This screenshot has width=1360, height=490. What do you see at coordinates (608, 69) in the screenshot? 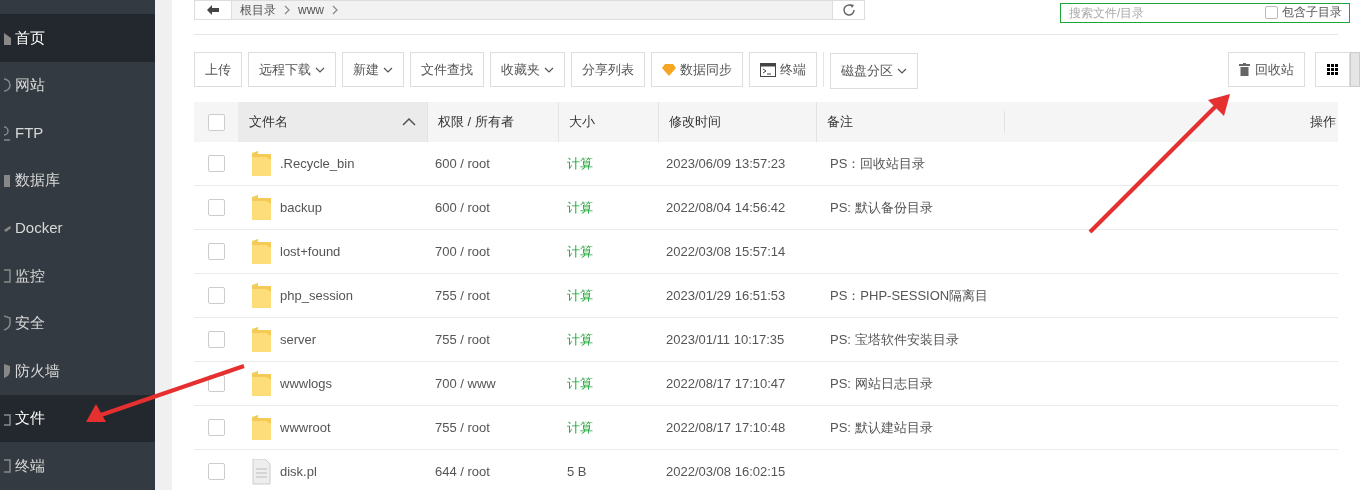
I see `toolbar-button: 分享列表` at bounding box center [608, 69].